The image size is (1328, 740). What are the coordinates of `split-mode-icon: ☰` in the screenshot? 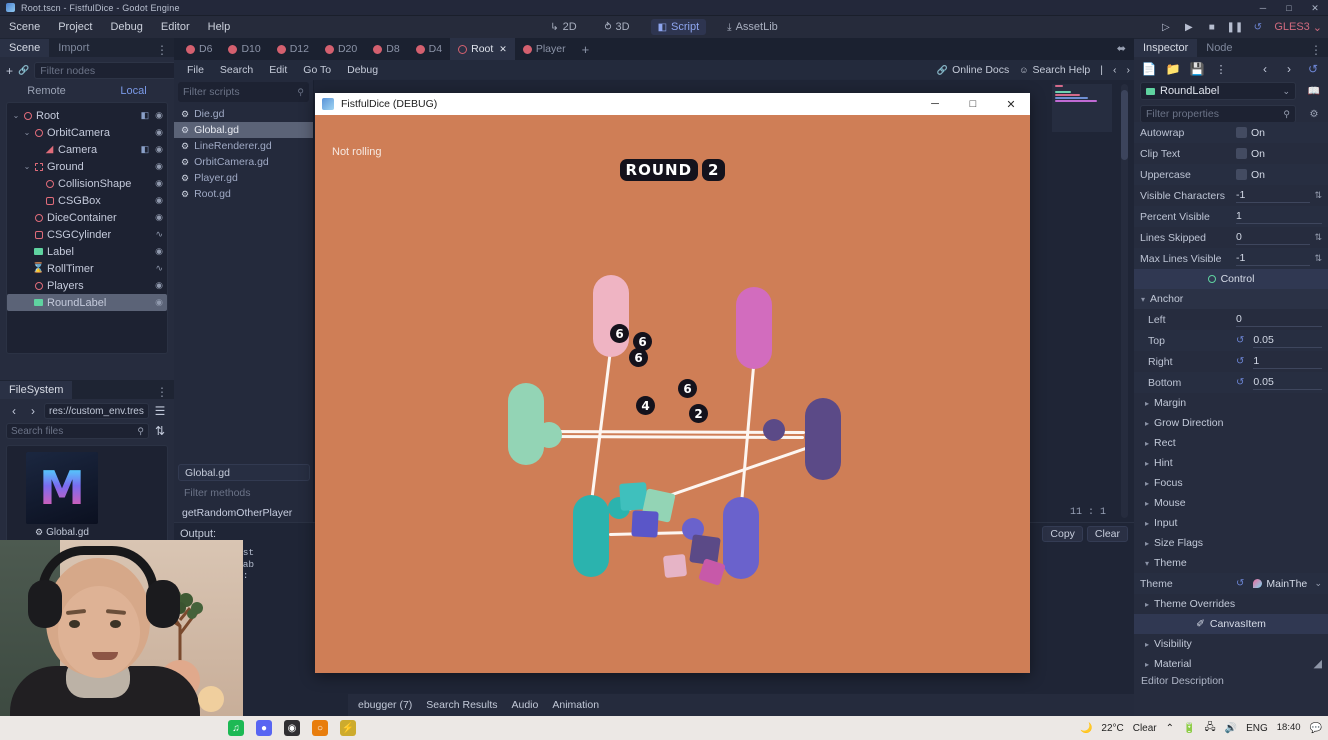 It's located at (160, 411).